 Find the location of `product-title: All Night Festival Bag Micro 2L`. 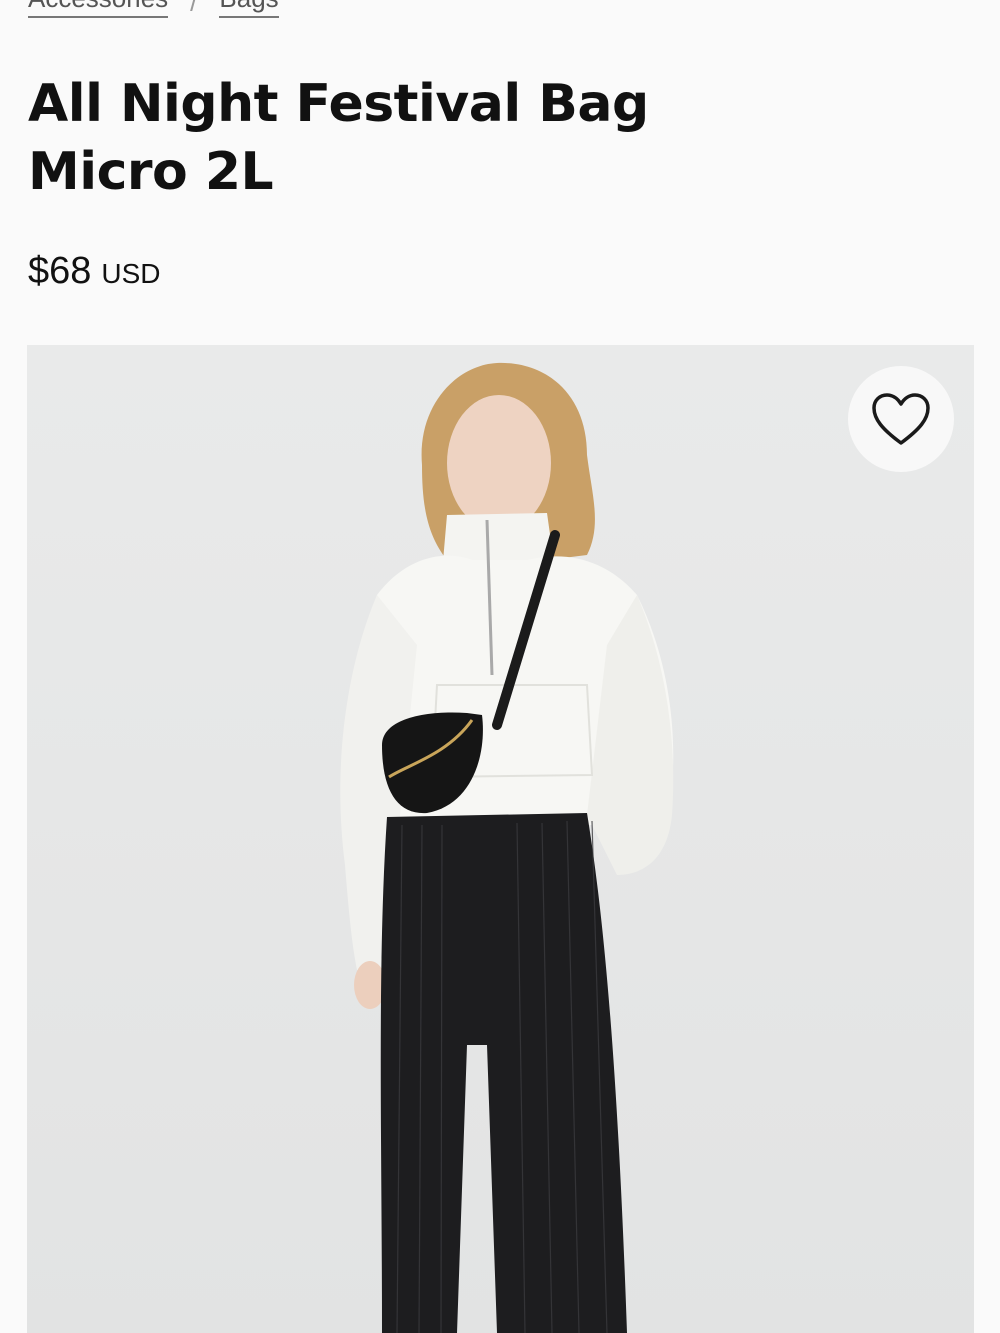

product-title: All Night Festival Bag Micro 2L is located at coordinates (348, 138).